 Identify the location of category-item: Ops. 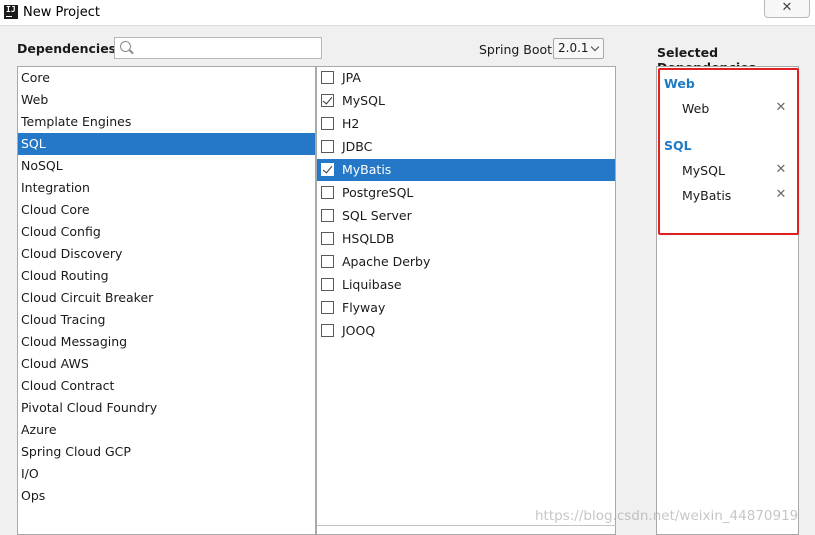
(166, 496).